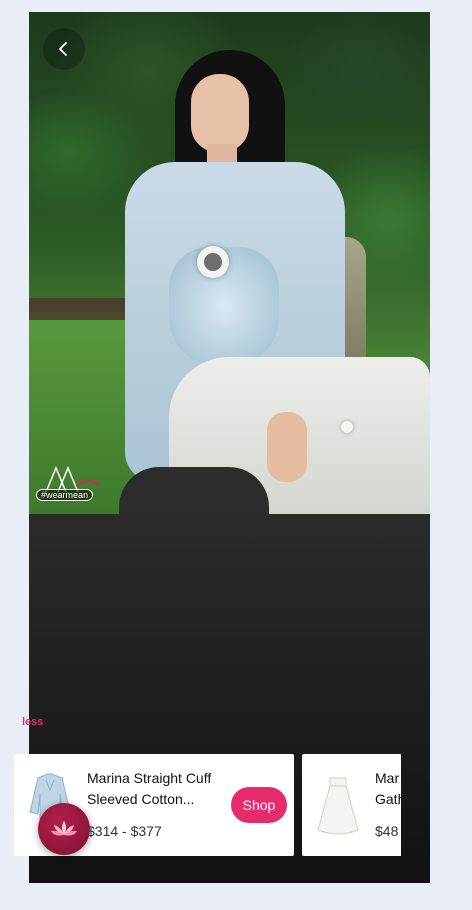 The image size is (472, 910). I want to click on lotus-icon, so click(64, 828).